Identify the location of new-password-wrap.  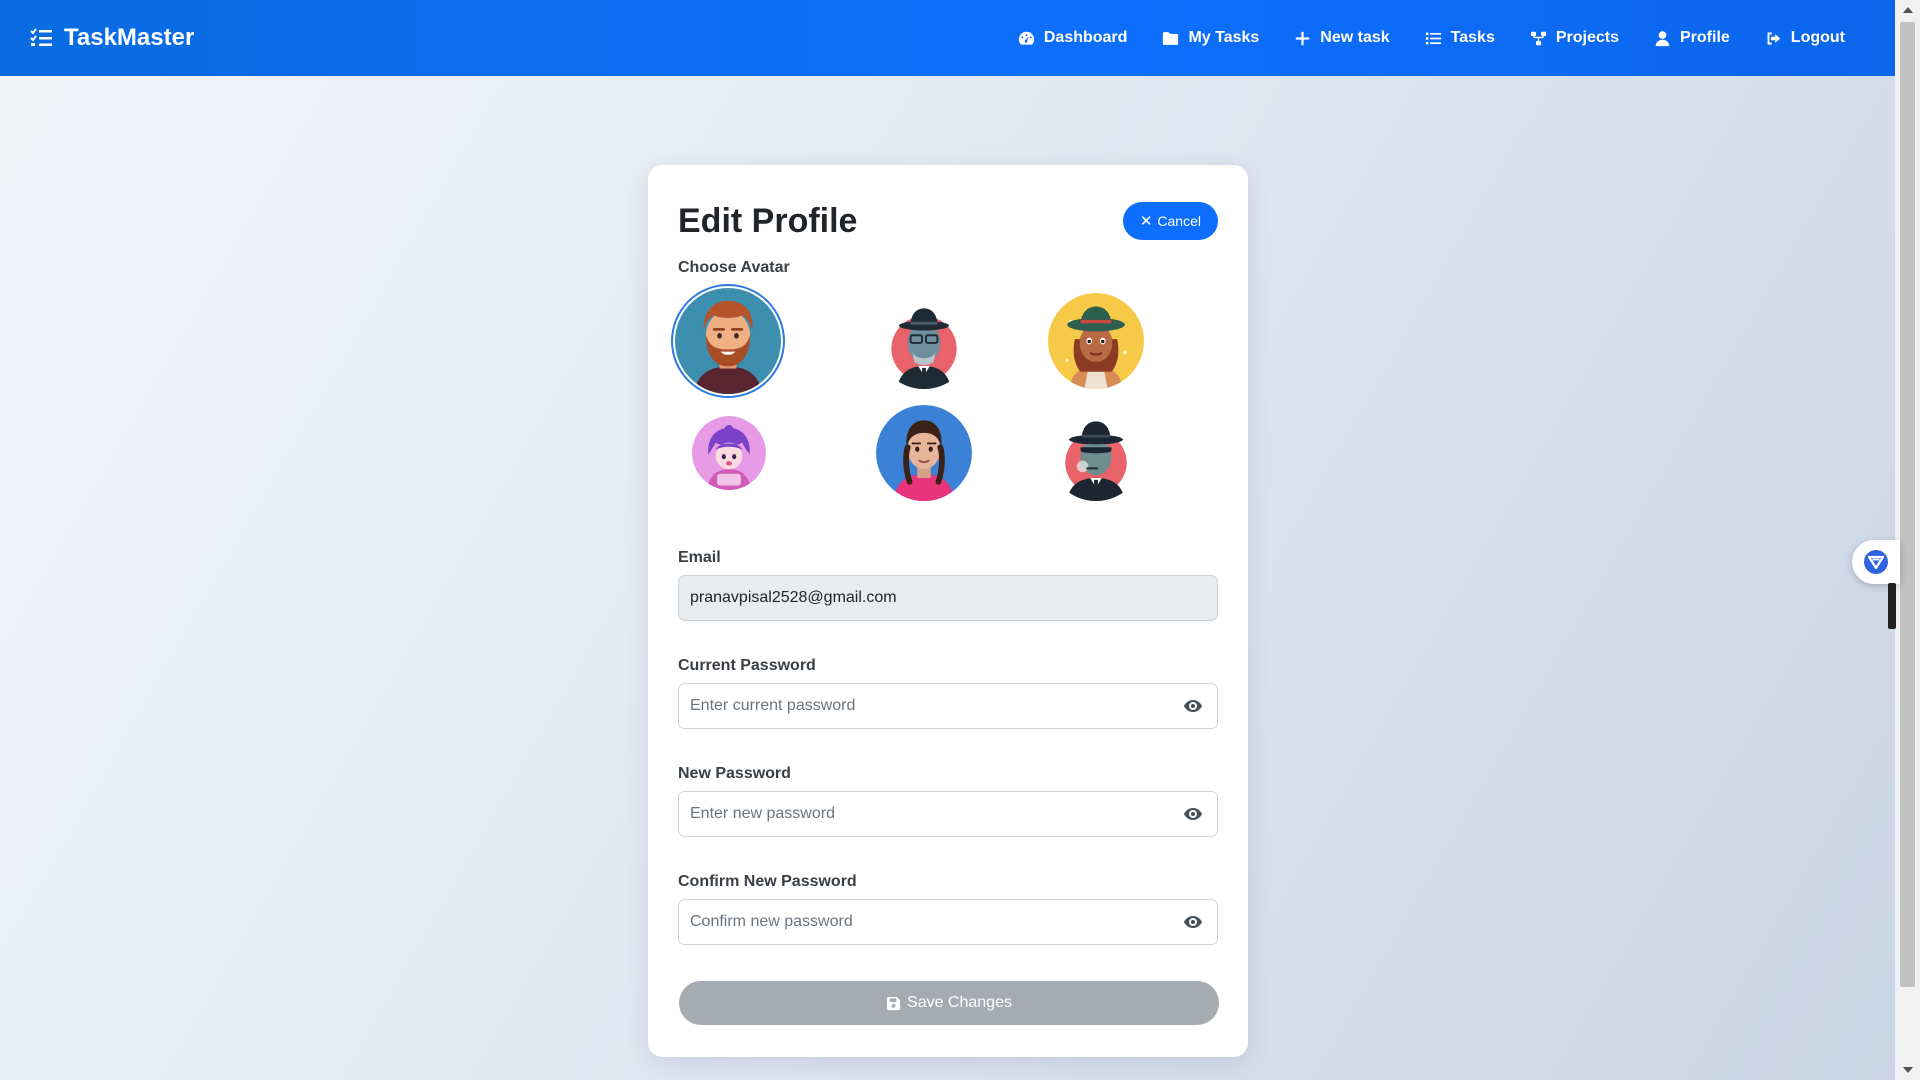
(948, 814).